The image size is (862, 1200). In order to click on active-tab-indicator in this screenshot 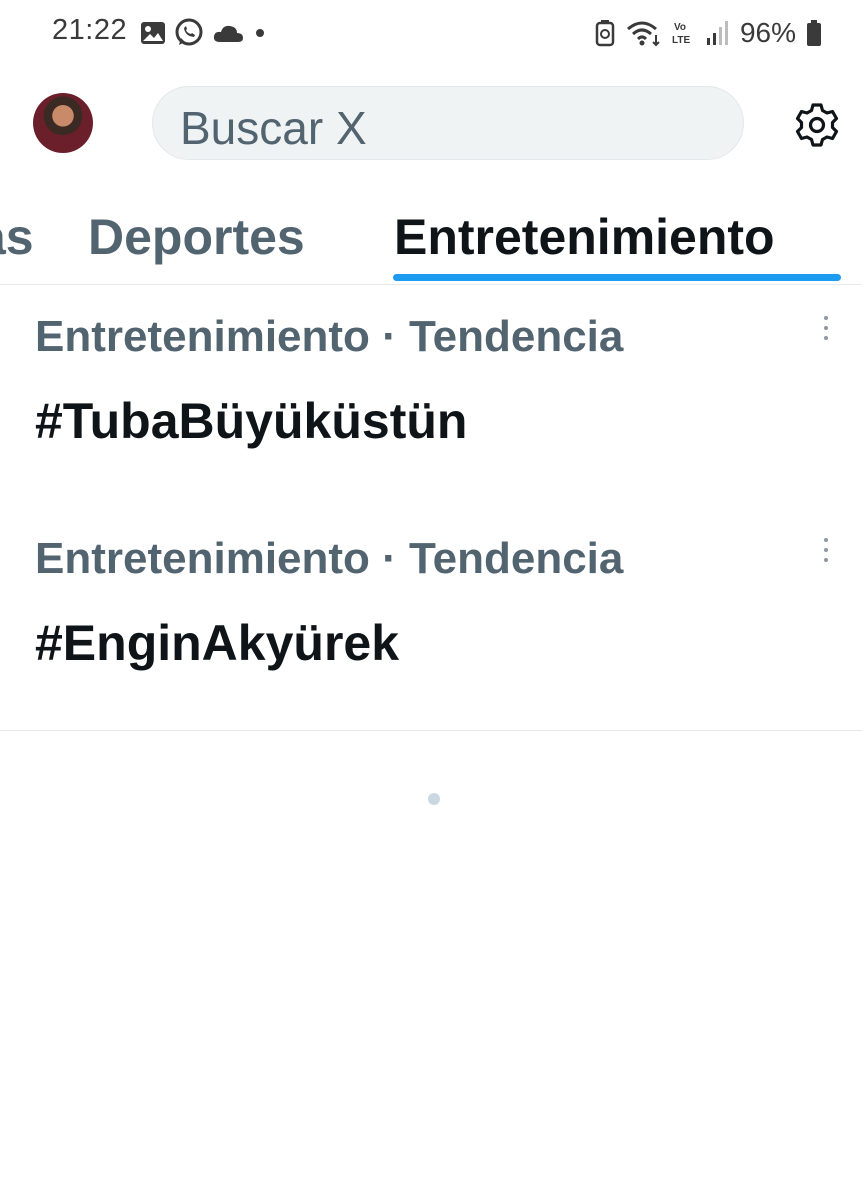, I will do `click(617, 277)`.